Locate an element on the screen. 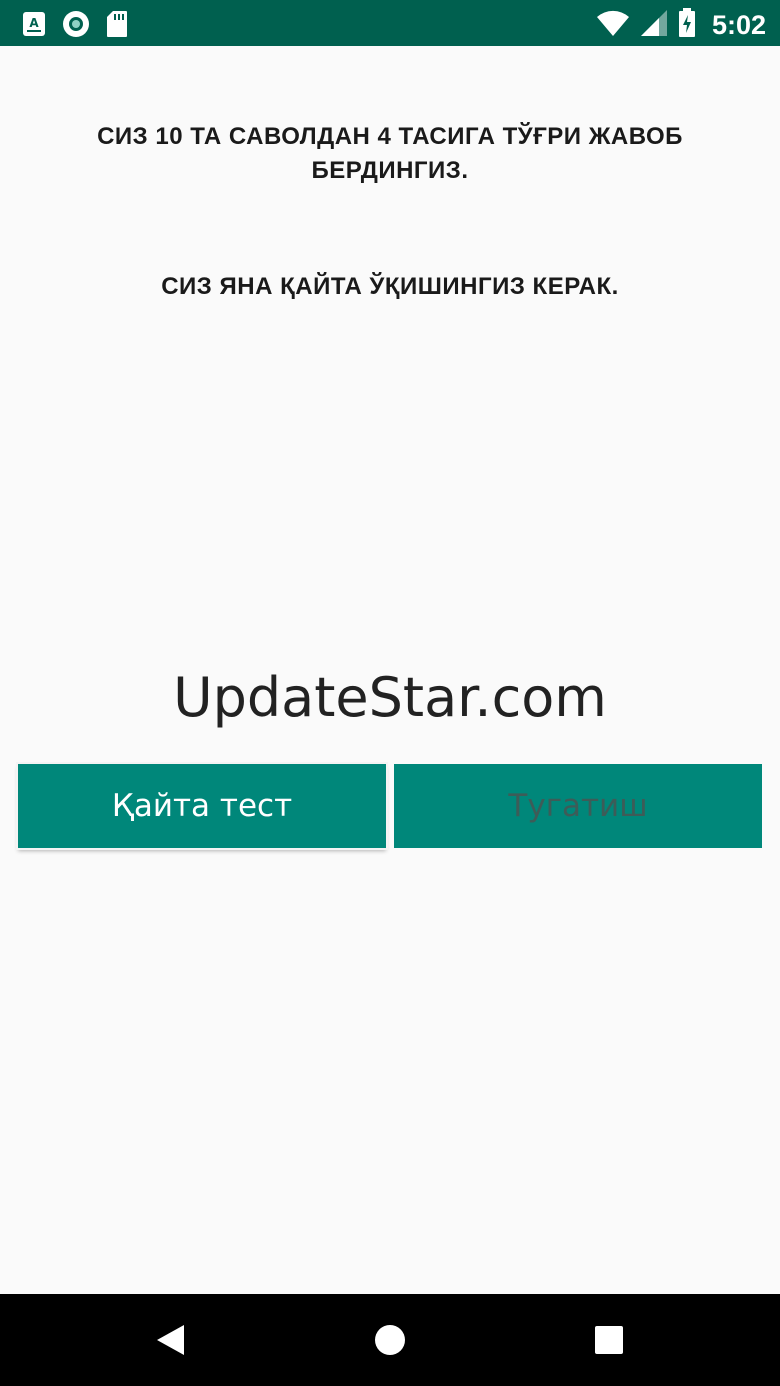 The height and width of the screenshot is (1386, 780). navigation-bar is located at coordinates (390, 1340).